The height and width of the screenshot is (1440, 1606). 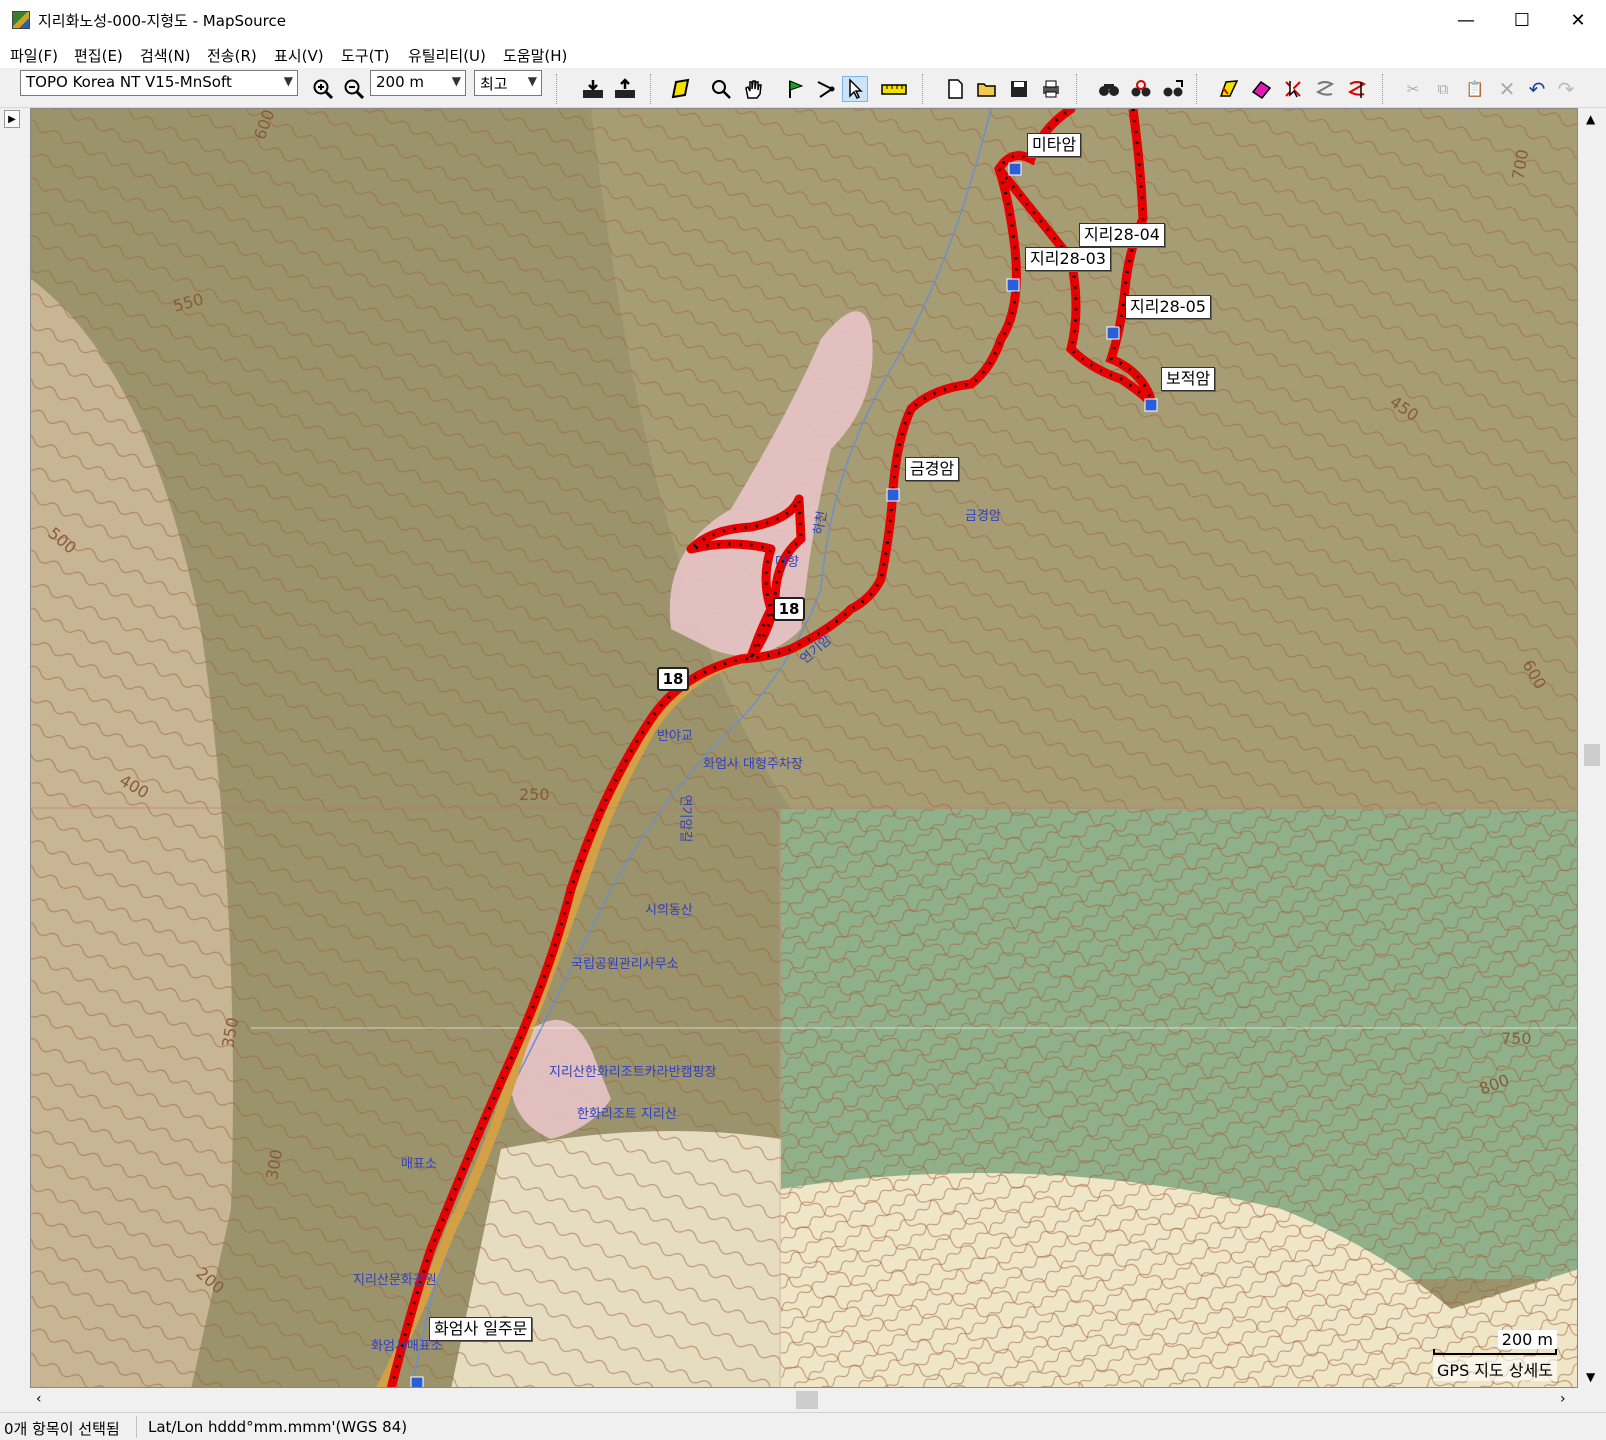 I want to click on map-scale: 200 m GPS 지도 상세도, so click(x=1495, y=1355).